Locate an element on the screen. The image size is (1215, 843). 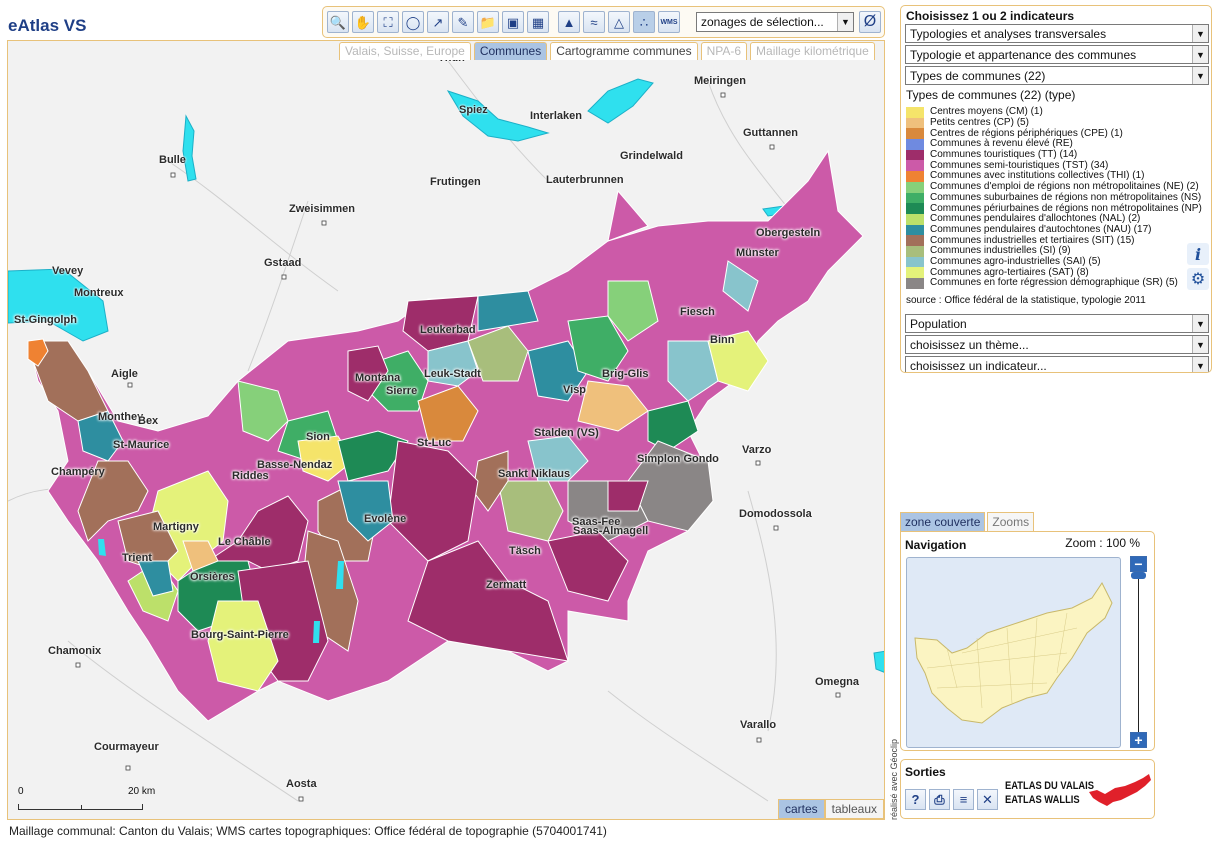
zoom-out-button: − is located at coordinates (1138, 564).